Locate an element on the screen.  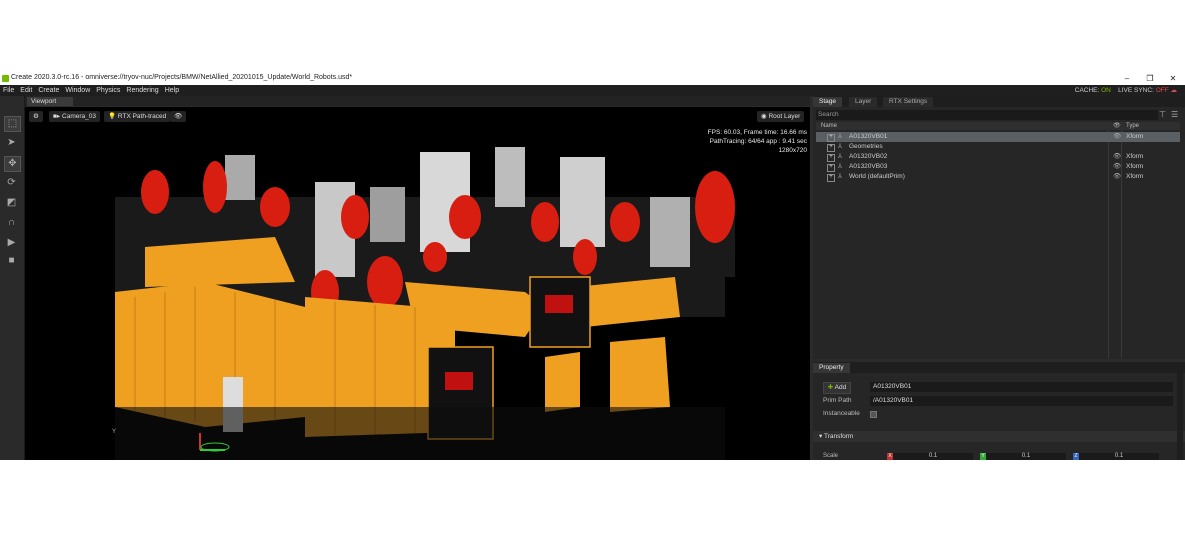
select-frame-icon: ⬚ is located at coordinates (12, 124).